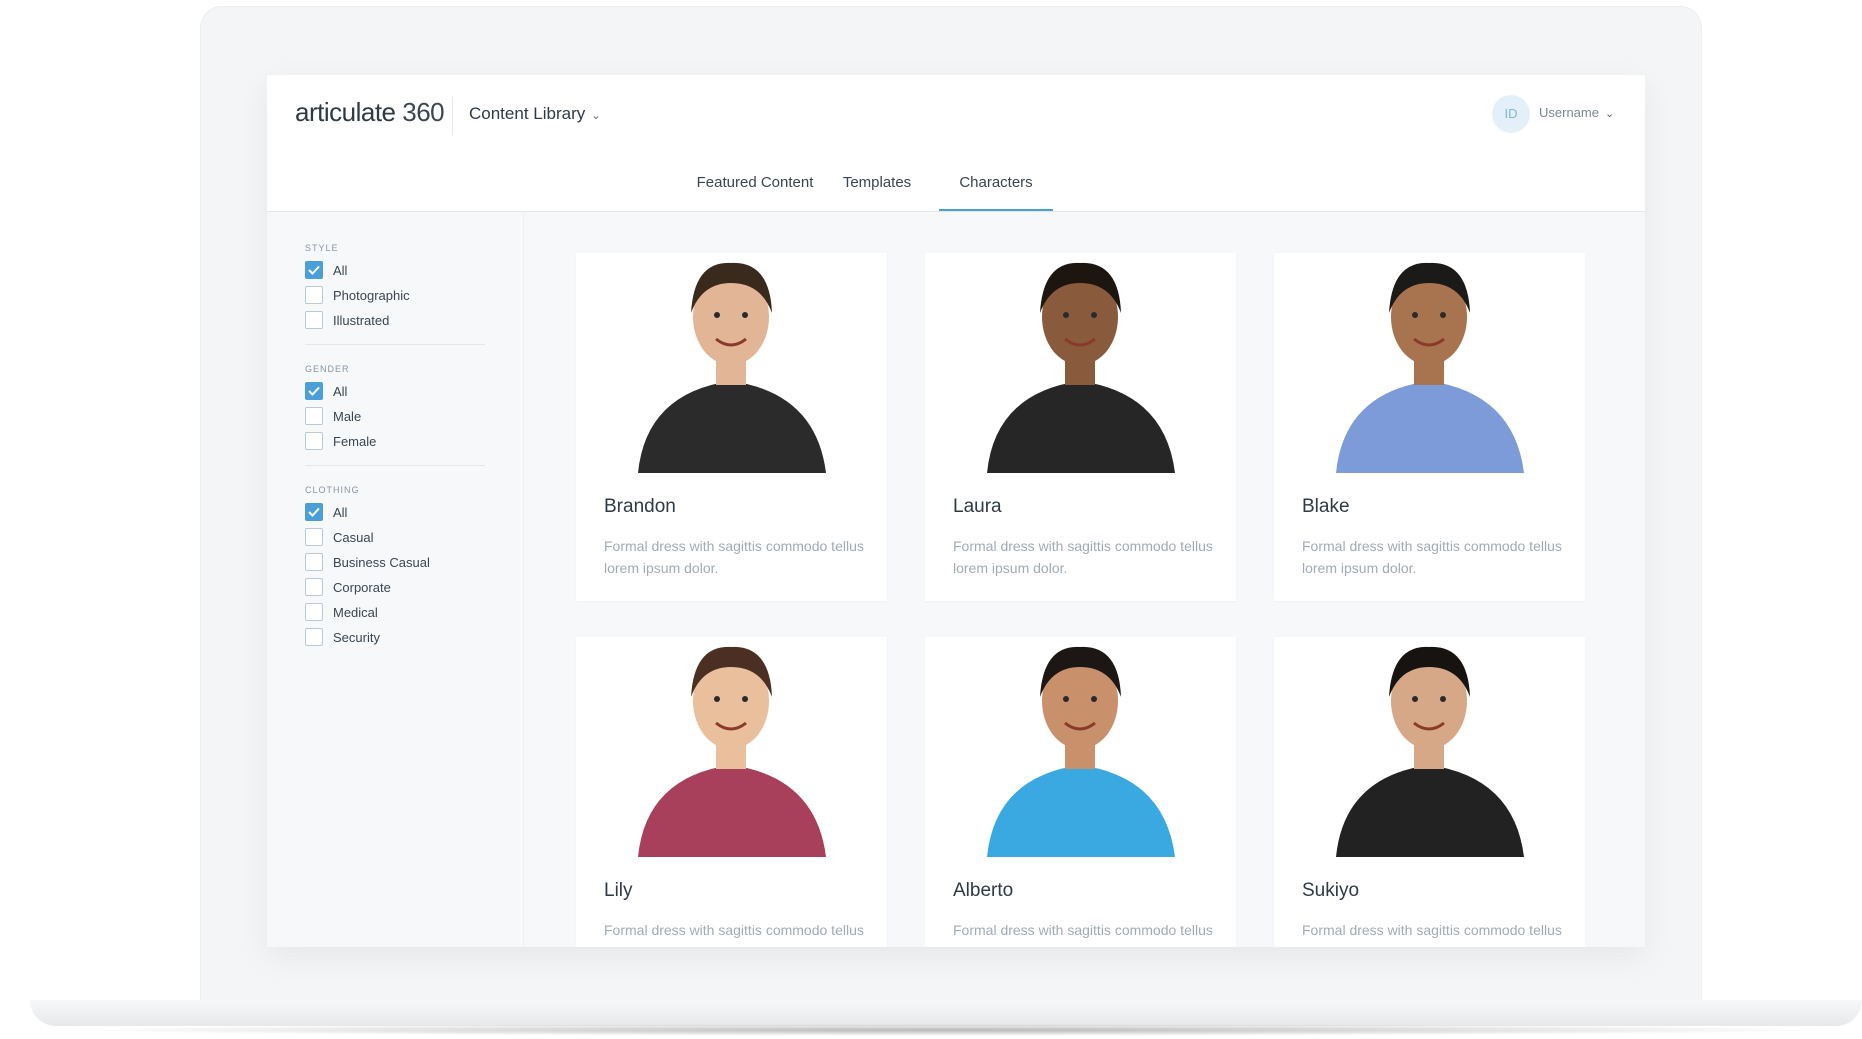  I want to click on logo-text: articulate, so click(345, 112).